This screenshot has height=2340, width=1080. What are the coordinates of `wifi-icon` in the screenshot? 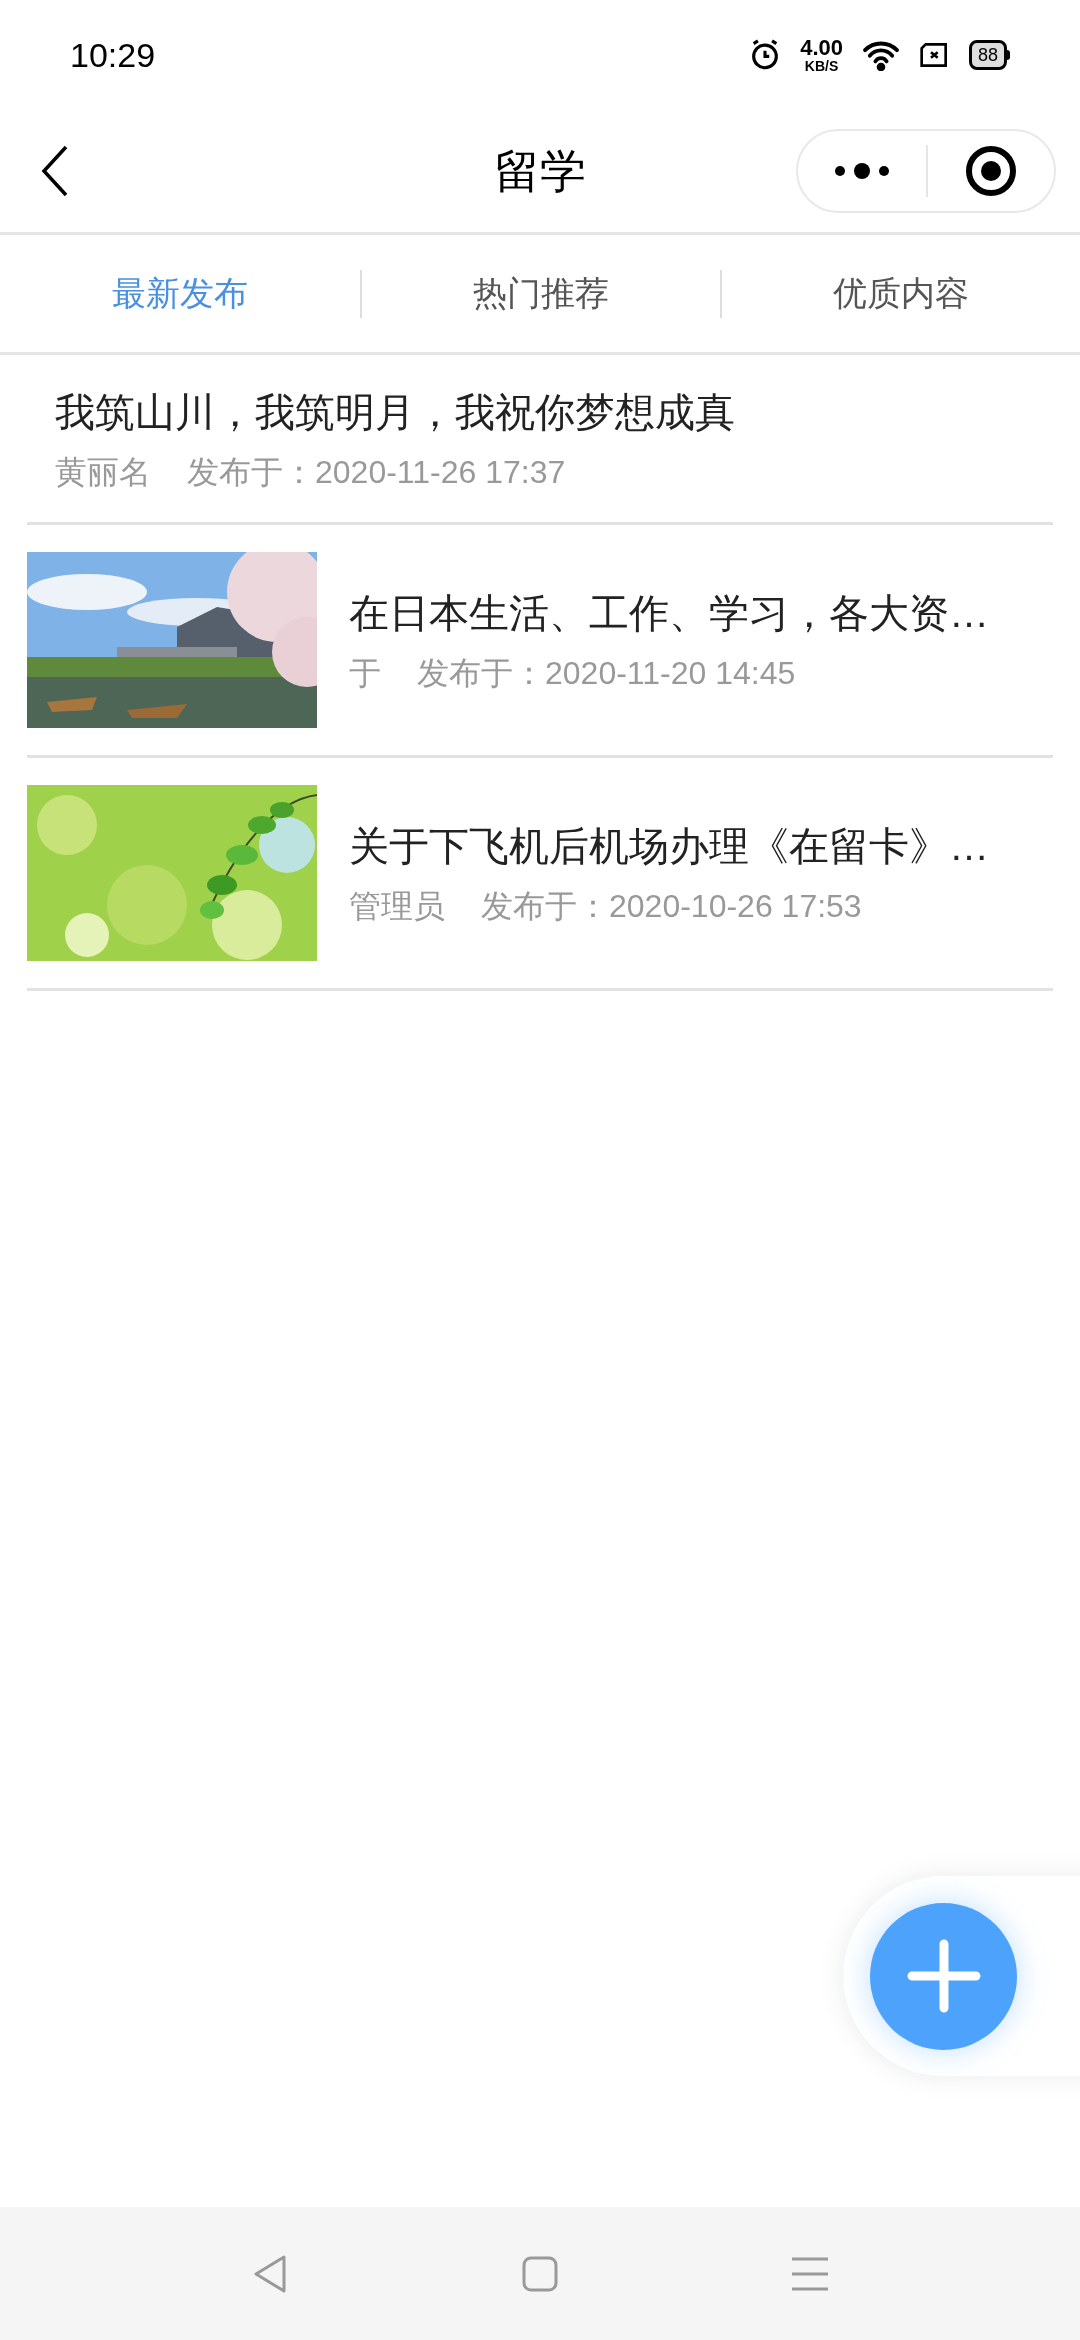 It's located at (880, 55).